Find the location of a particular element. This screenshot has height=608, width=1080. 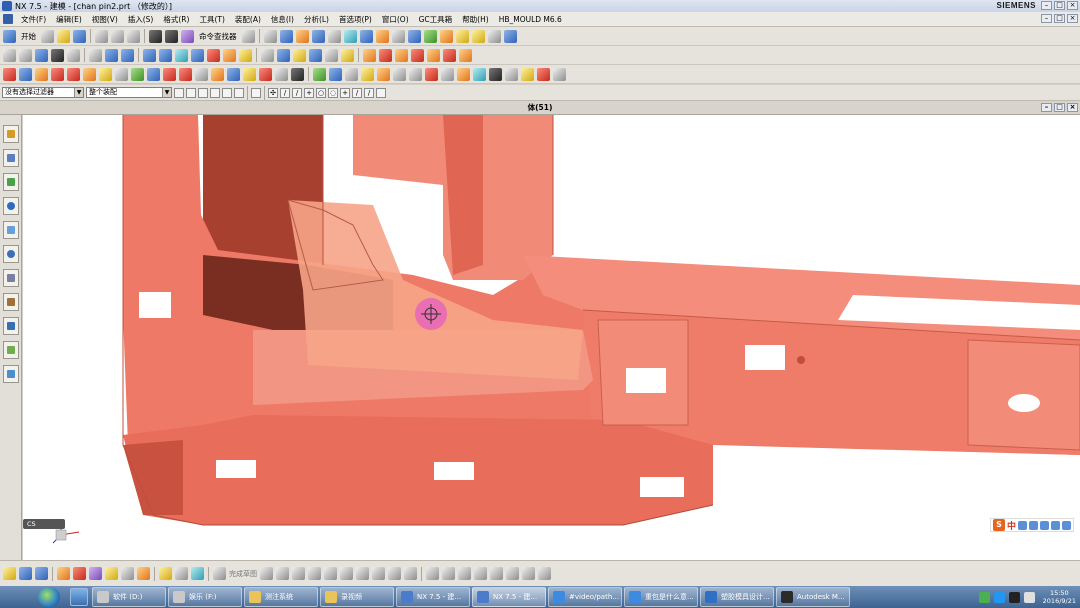

datum-plane-icon is located at coordinates (25, 55).